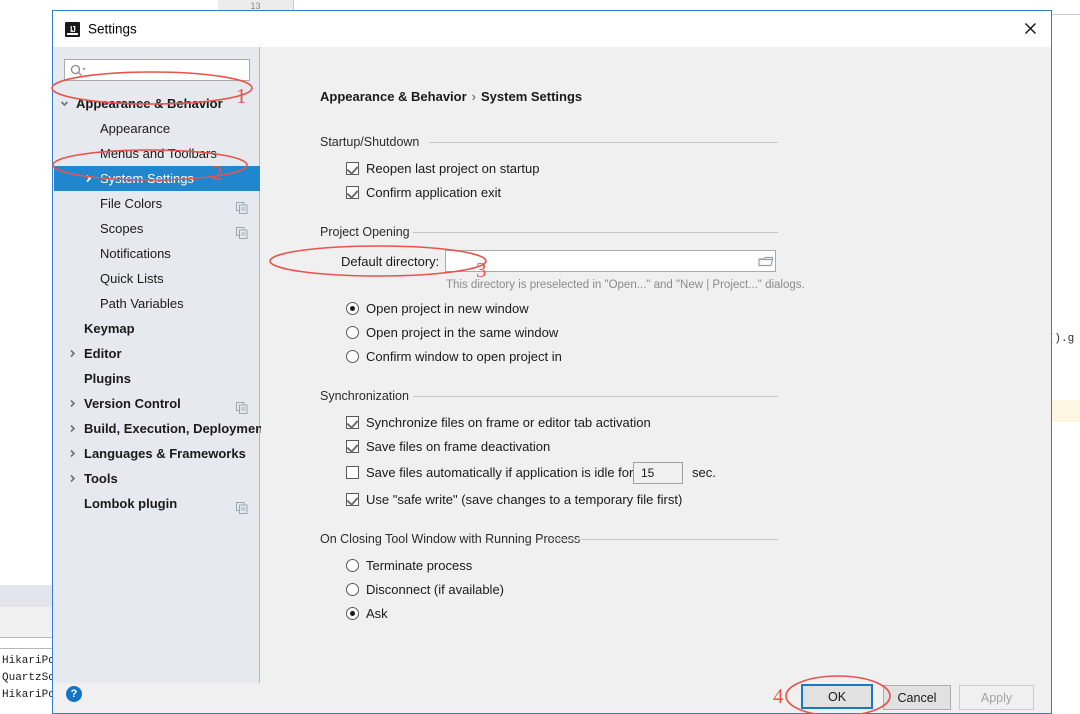 This screenshot has height=714, width=1080. I want to click on help-icon: ?, so click(74, 694).